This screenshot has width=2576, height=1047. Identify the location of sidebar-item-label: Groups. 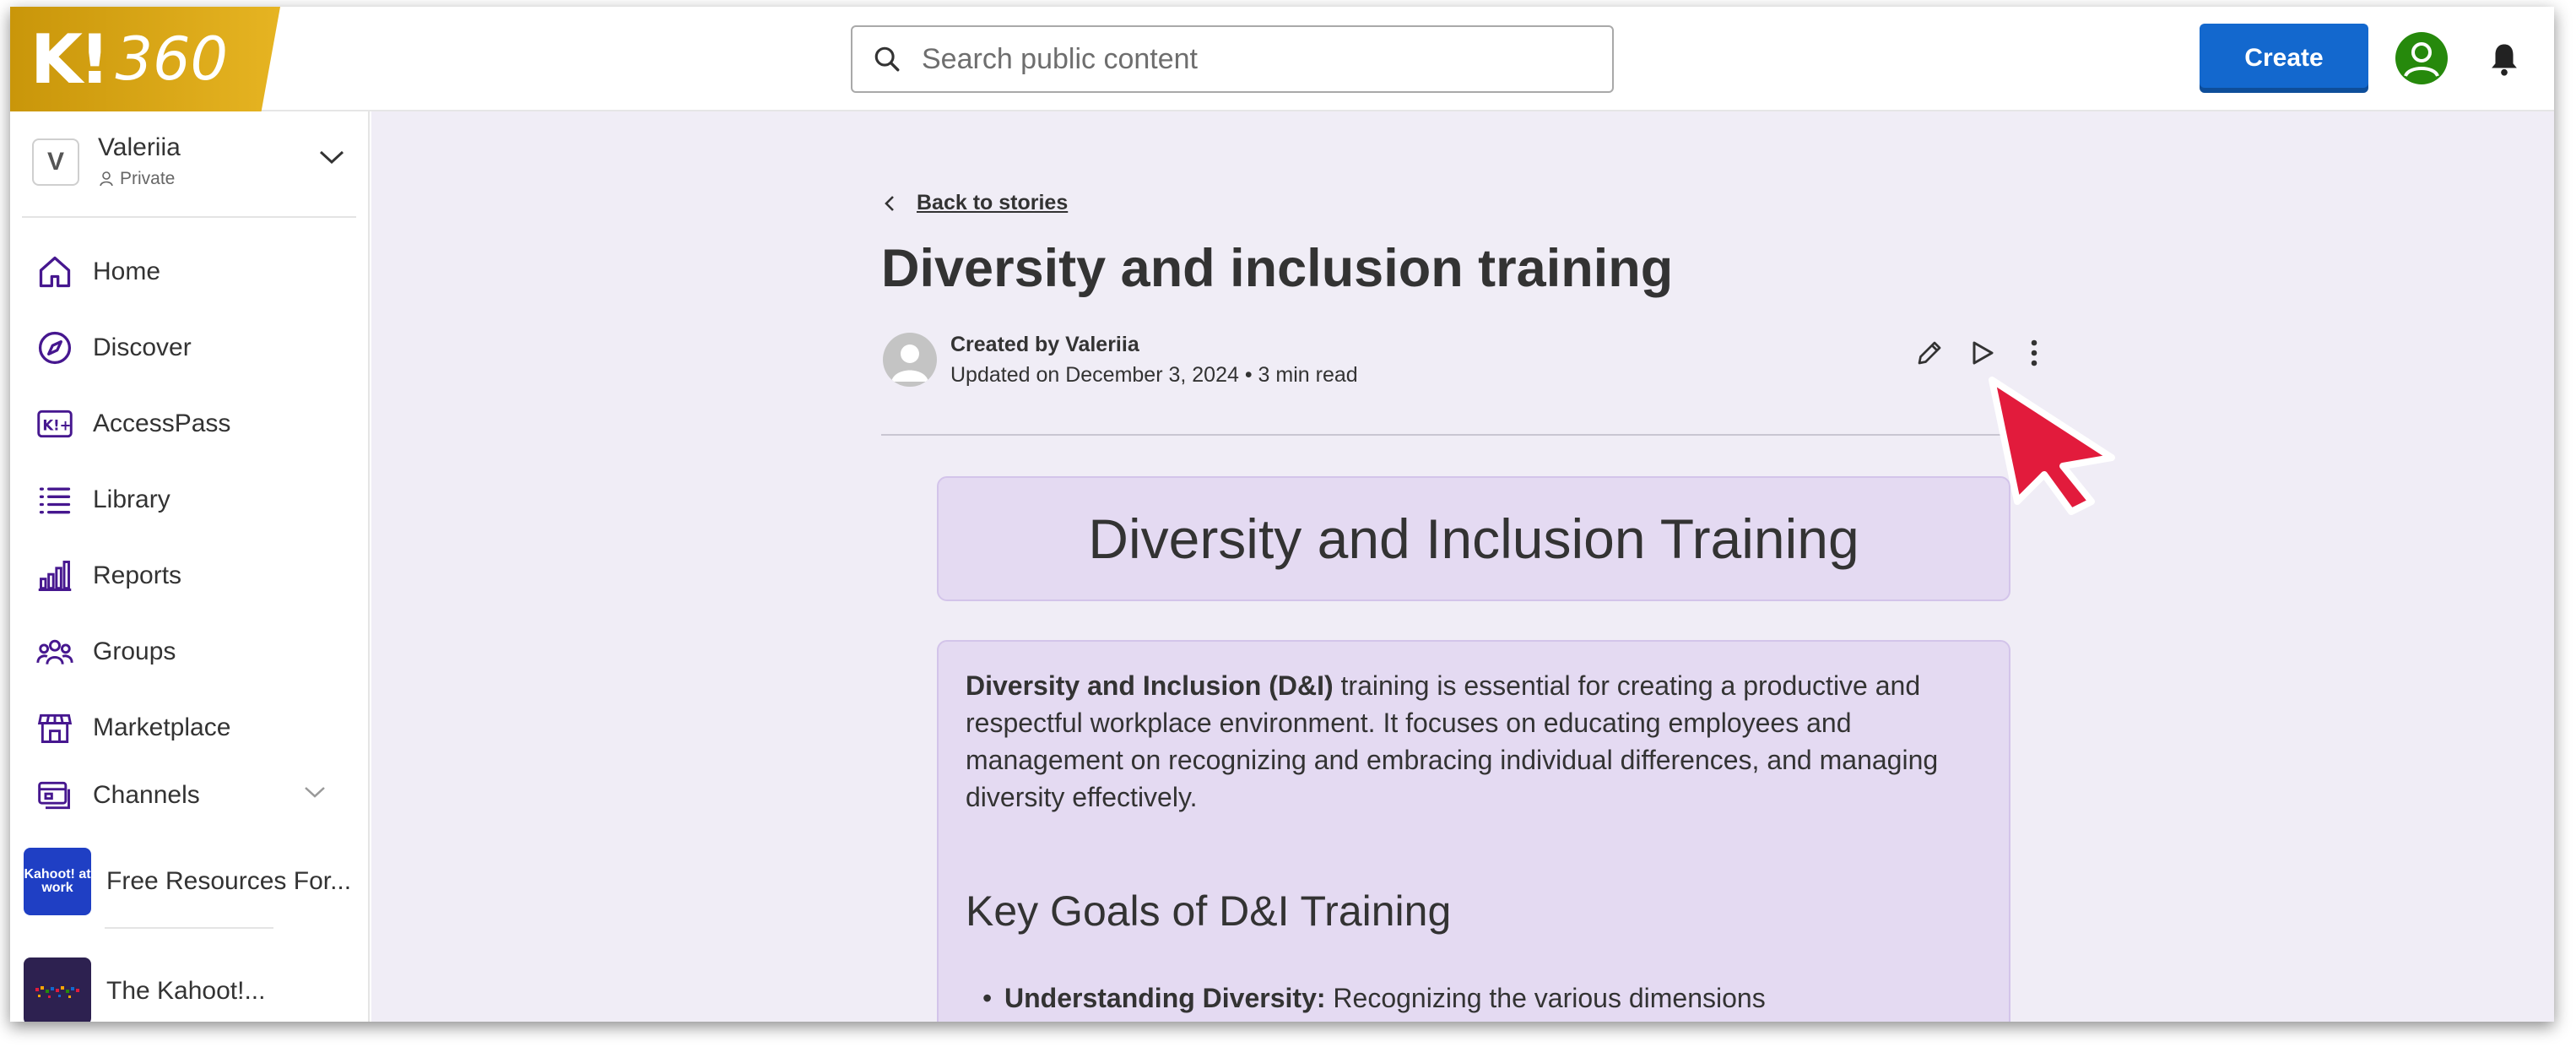
(134, 651).